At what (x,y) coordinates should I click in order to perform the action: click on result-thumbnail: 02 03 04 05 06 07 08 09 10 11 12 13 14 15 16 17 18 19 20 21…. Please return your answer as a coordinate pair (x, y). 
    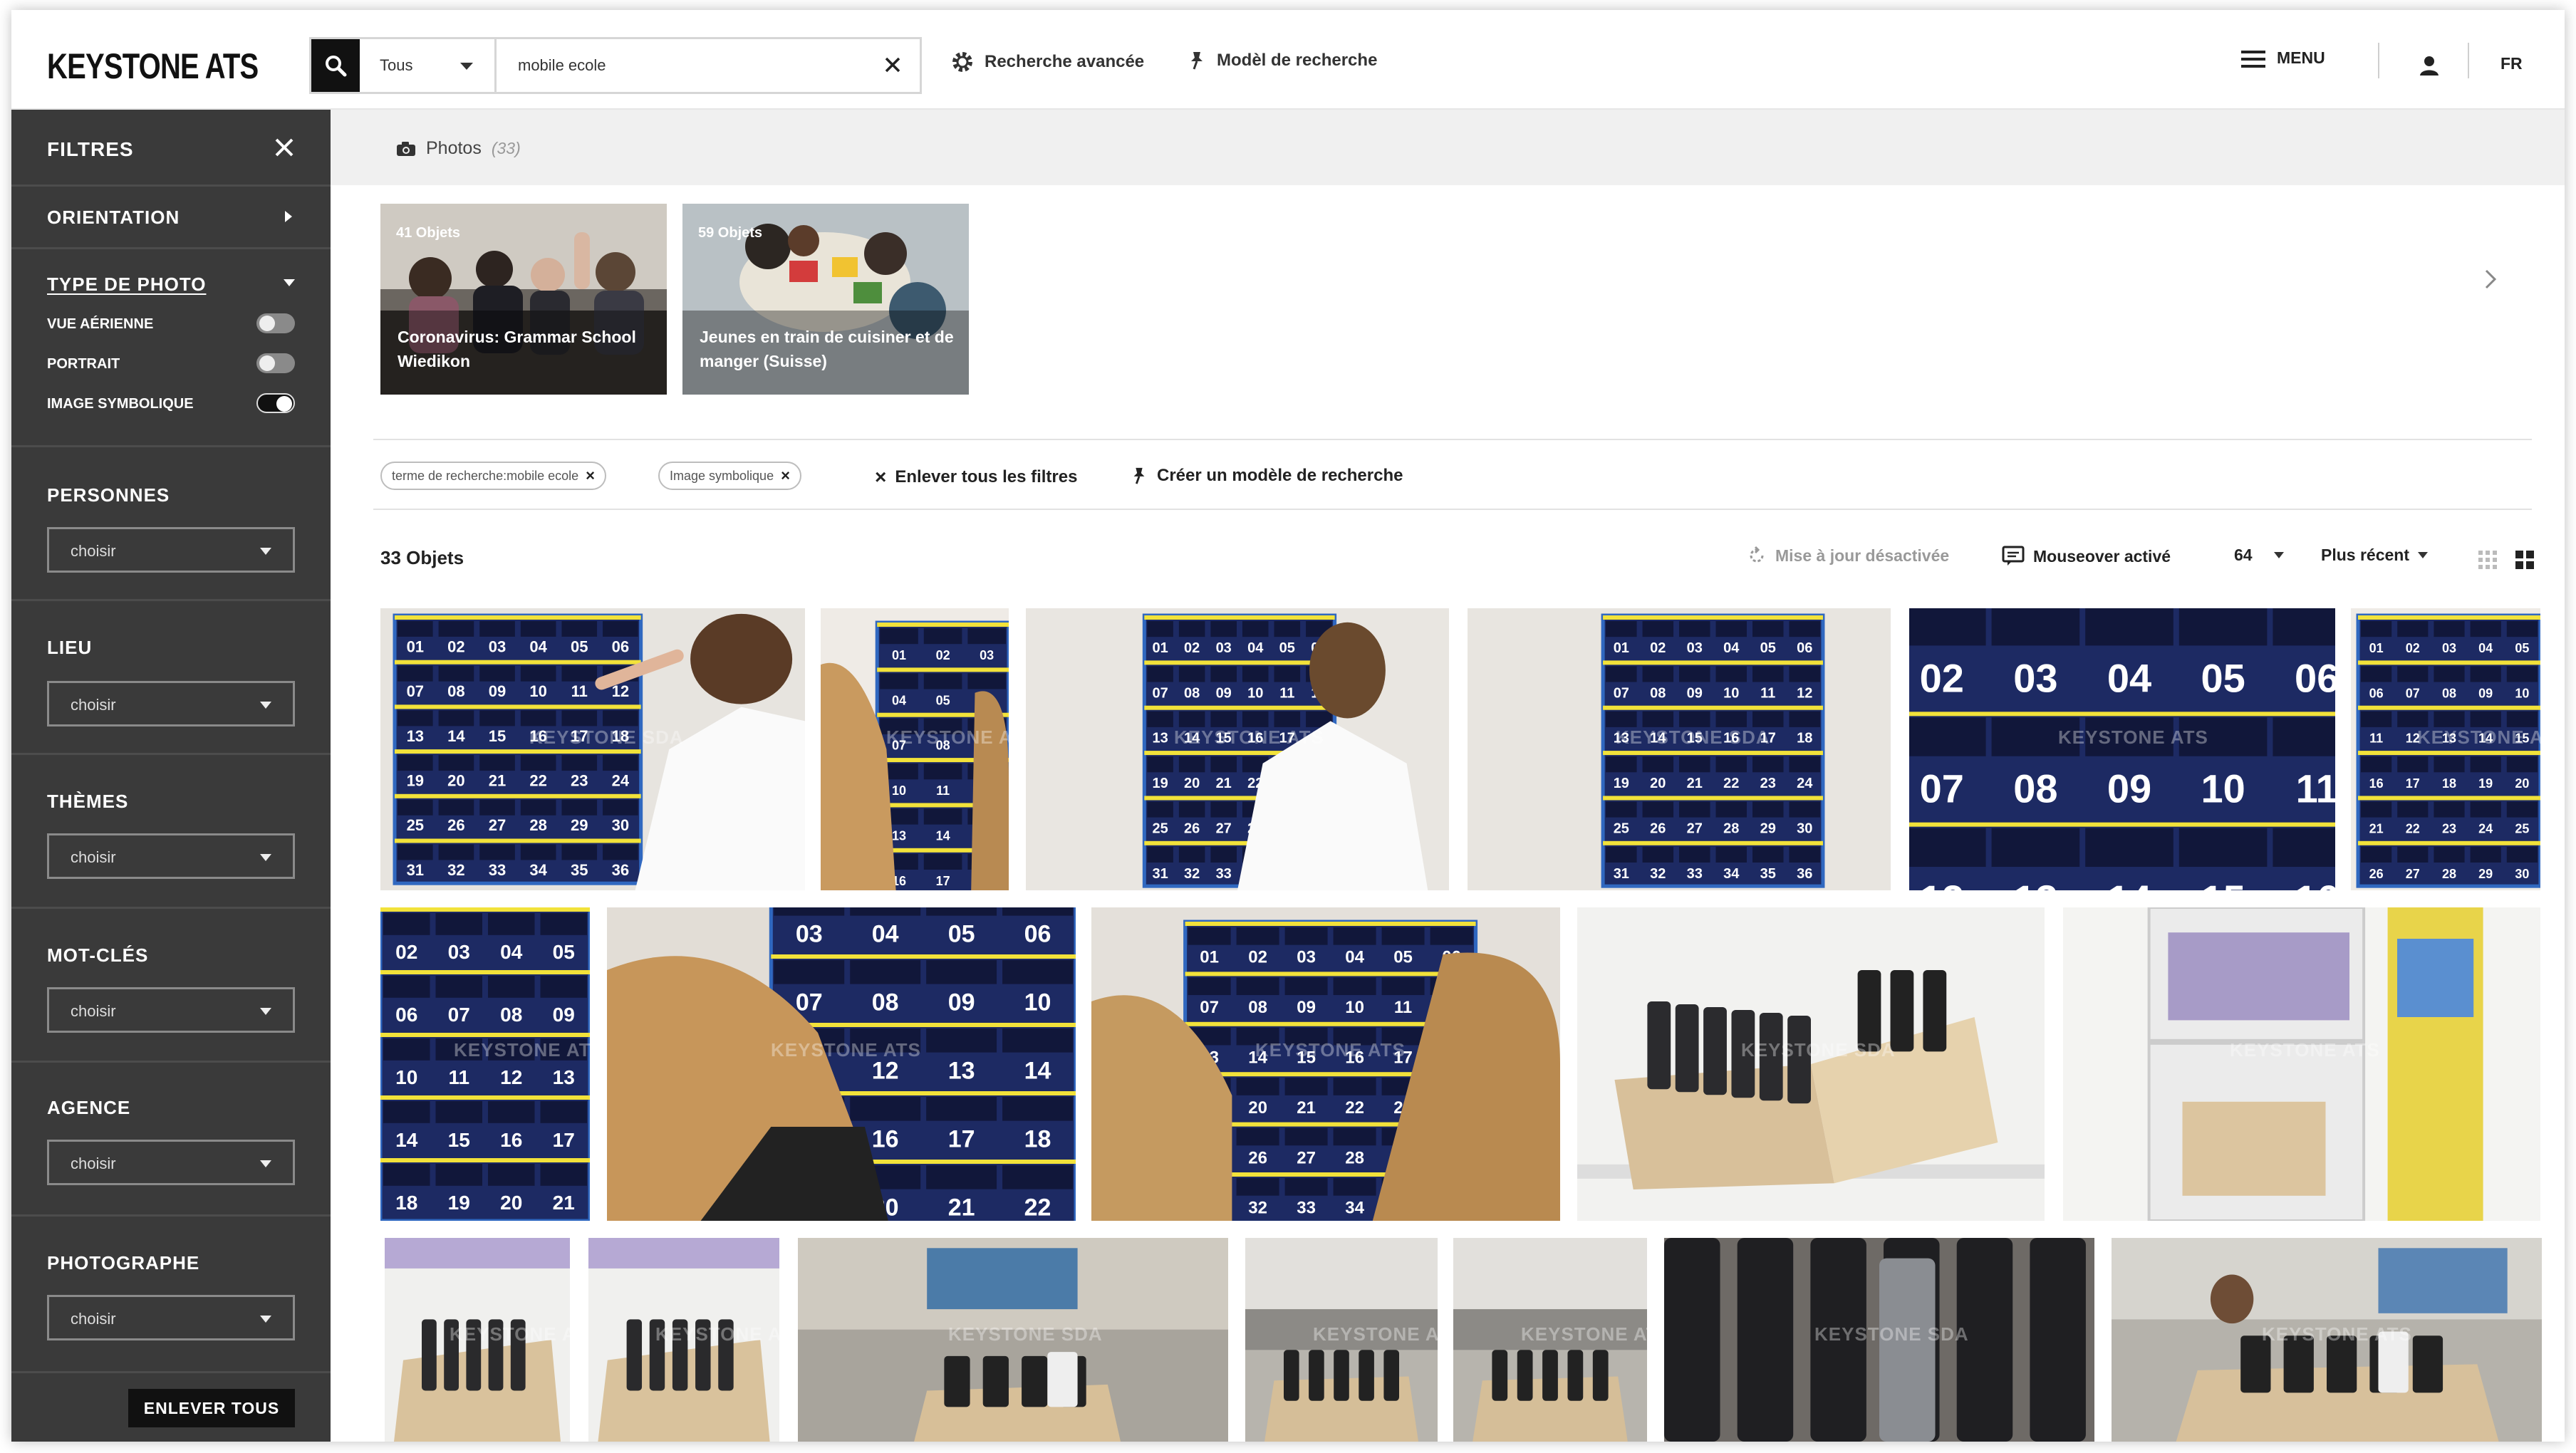
    Looking at the image, I should click on (485, 1064).